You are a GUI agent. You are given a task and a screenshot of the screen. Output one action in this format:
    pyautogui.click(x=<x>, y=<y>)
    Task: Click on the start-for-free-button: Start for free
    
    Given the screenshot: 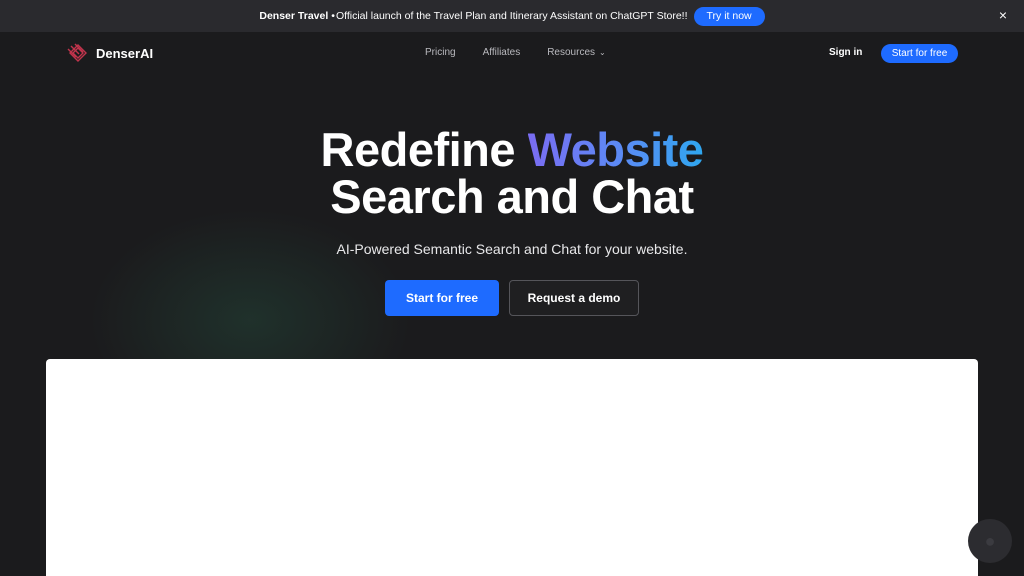 What is the action you would take?
    pyautogui.click(x=442, y=298)
    